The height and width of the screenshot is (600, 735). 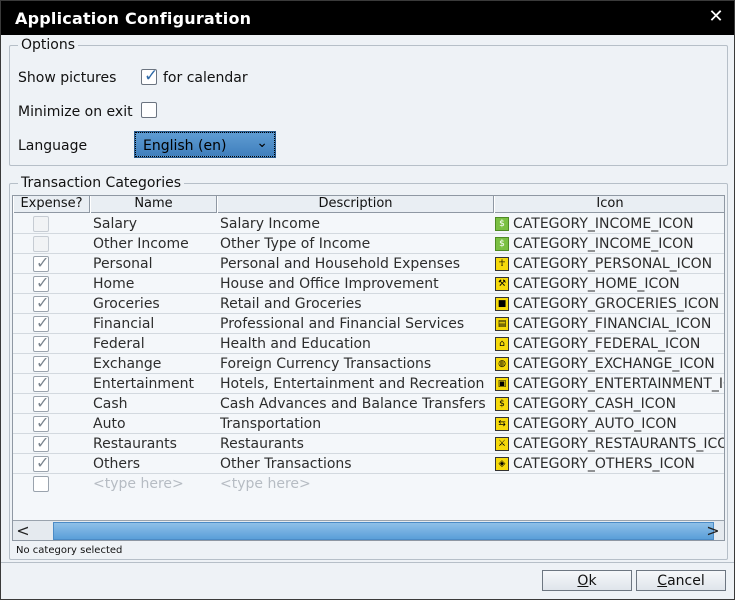 What do you see at coordinates (154, 424) in the screenshot?
I see `category-name: Auto` at bounding box center [154, 424].